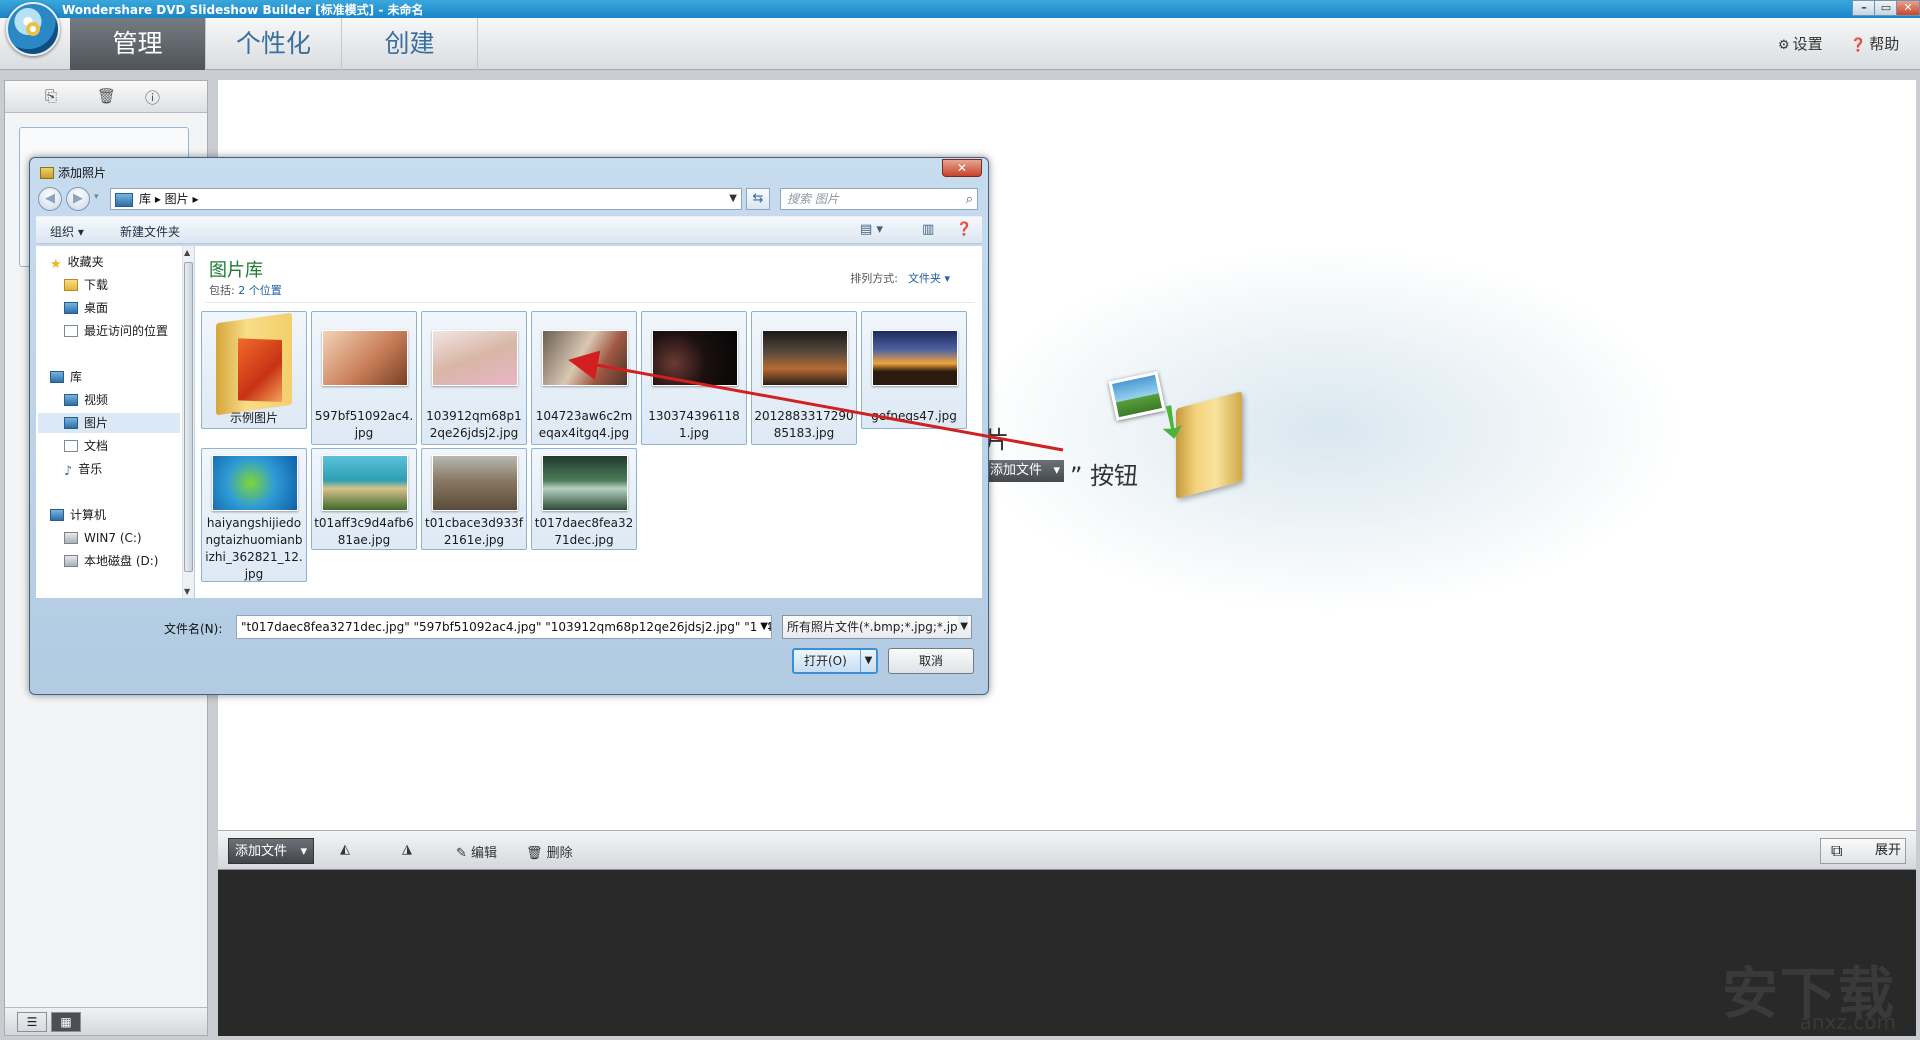  I want to click on nav-pictures: 图片, so click(109, 423).